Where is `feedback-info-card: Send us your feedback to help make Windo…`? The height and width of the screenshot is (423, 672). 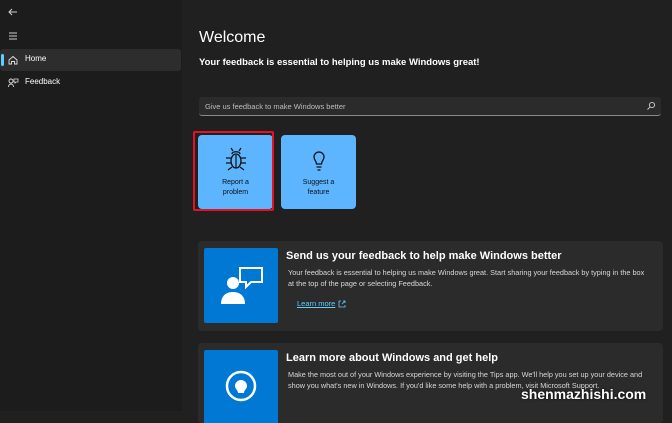
feedback-info-card: Send us your feedback to help make Windo… is located at coordinates (430, 286).